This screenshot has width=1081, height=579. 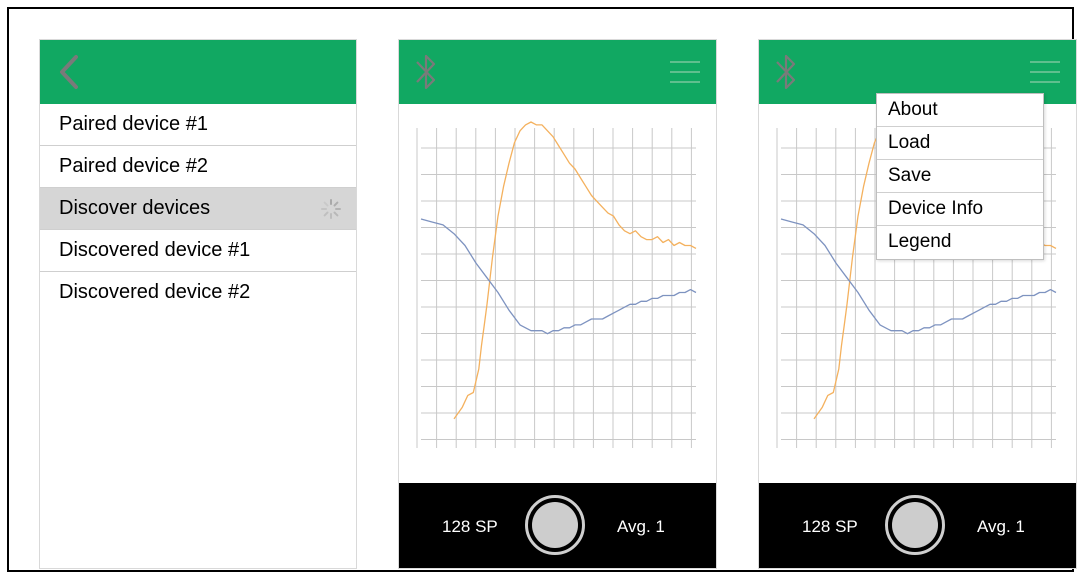 I want to click on list-item-discover-devices: Discover devices, so click(x=198, y=209).